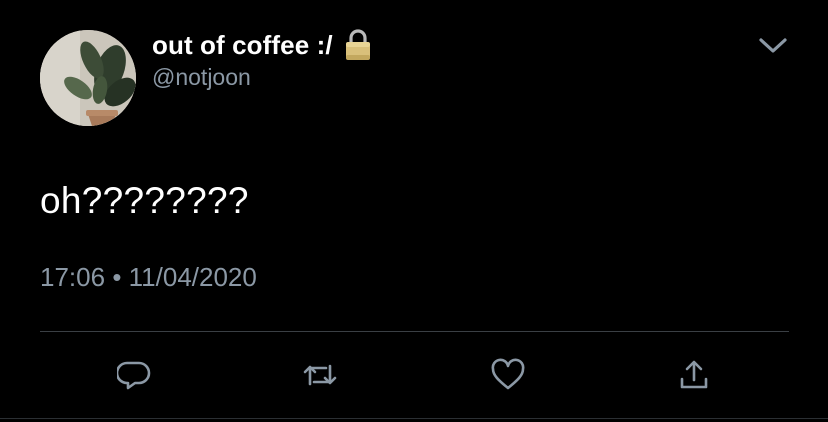 This screenshot has height=422, width=828. What do you see at coordinates (72, 277) in the screenshot?
I see `tweet-time: 17:06` at bounding box center [72, 277].